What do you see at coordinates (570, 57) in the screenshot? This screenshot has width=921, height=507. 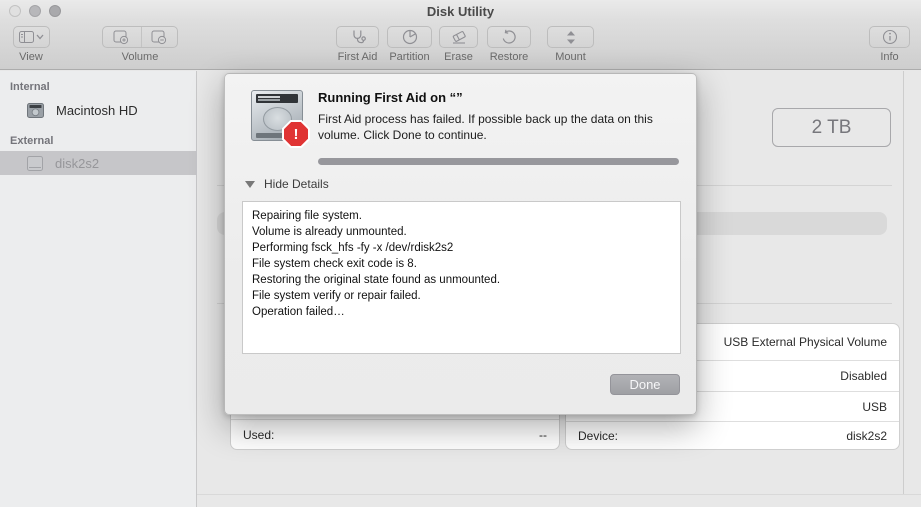 I see `mount-label: Mount` at bounding box center [570, 57].